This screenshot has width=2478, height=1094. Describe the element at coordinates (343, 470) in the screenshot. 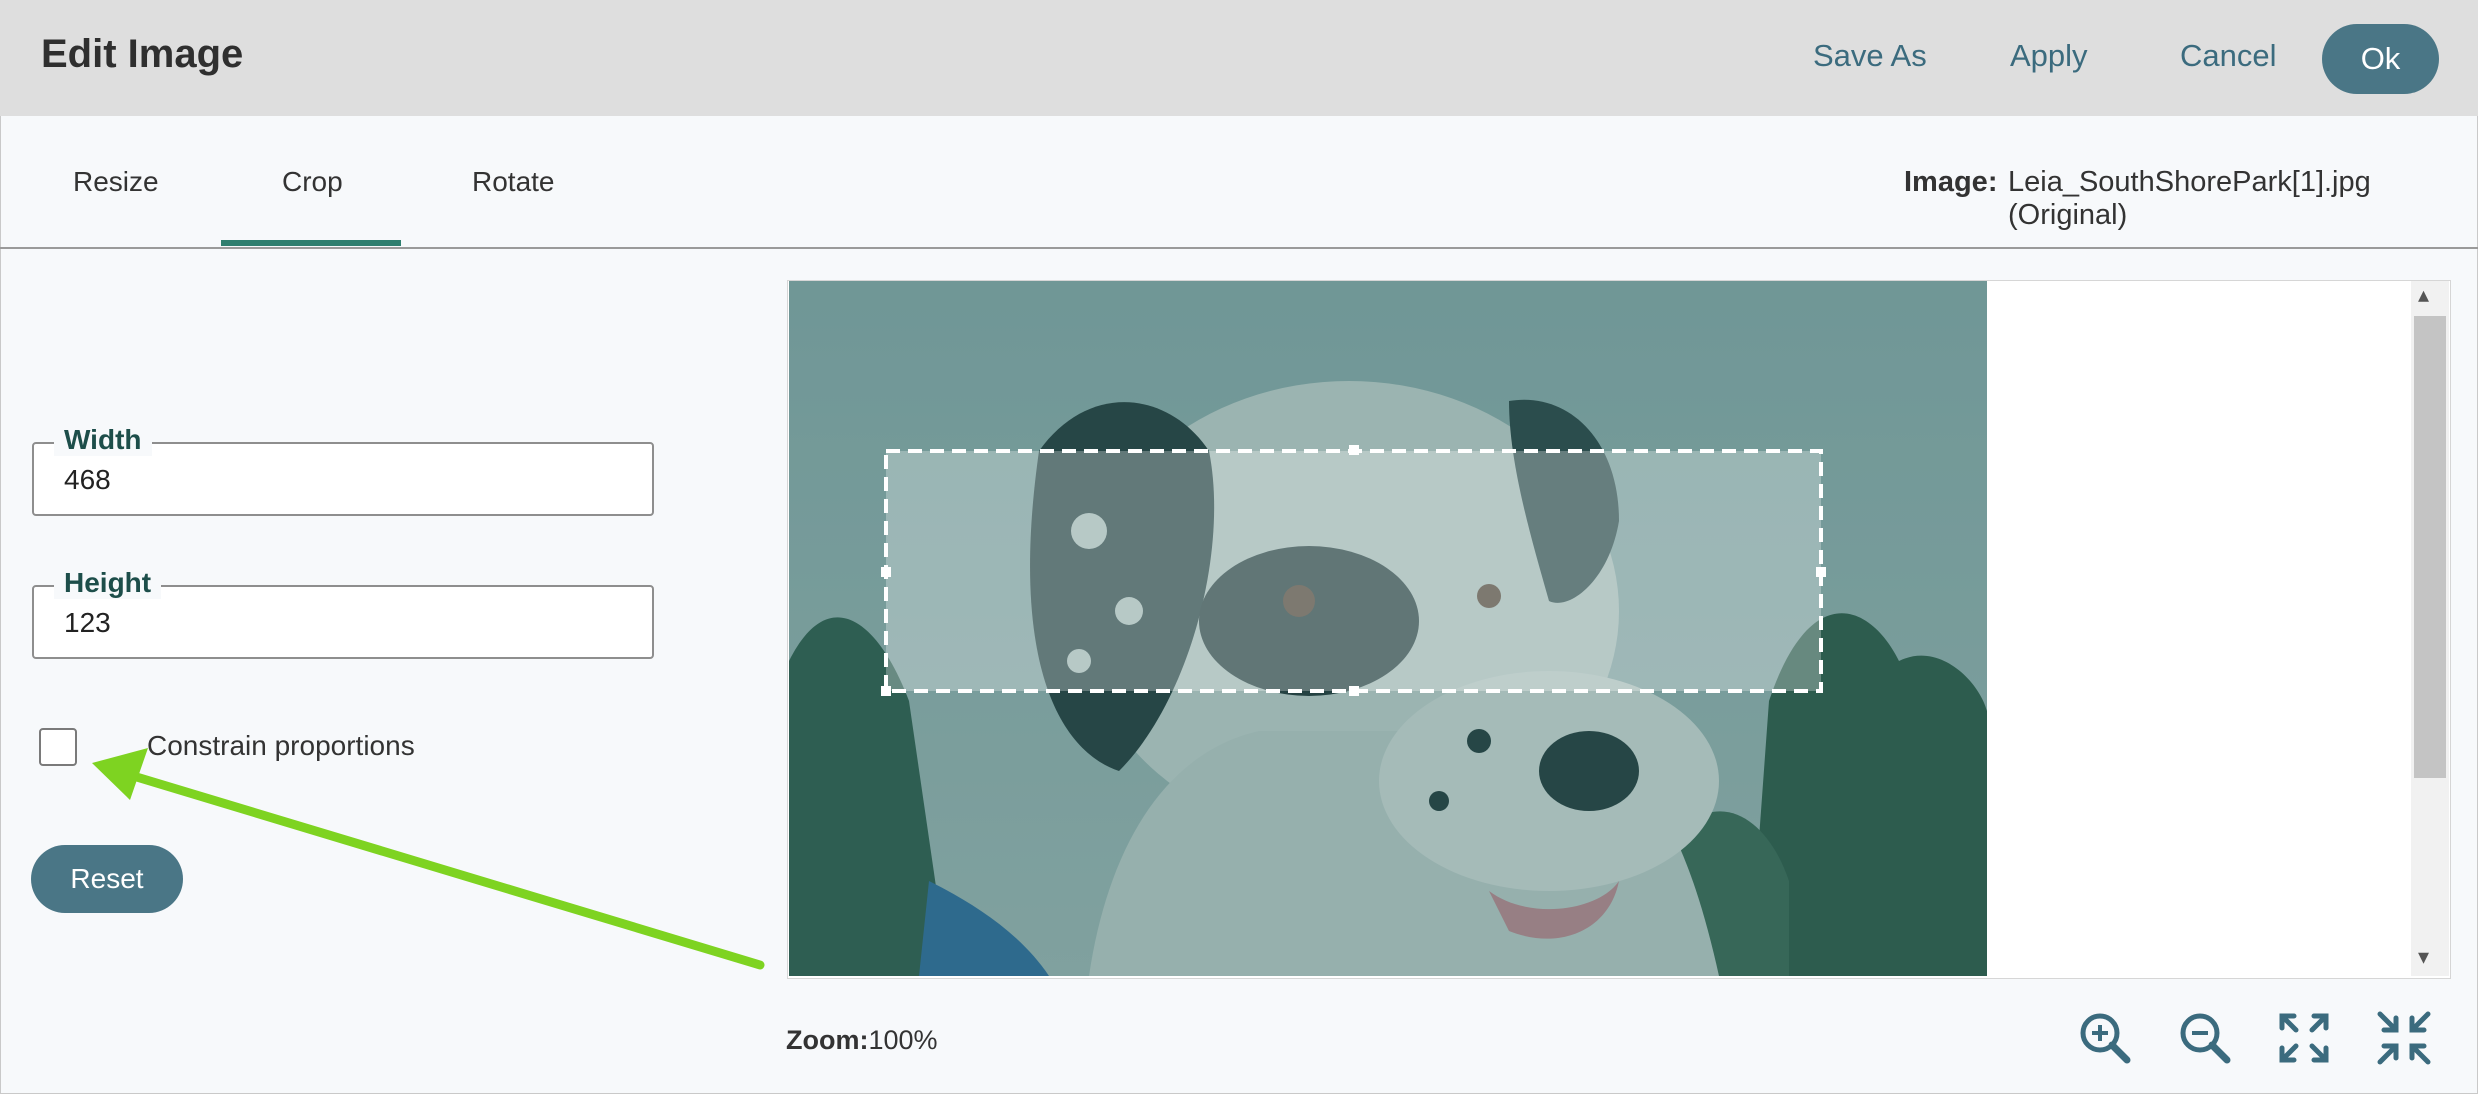

I see `width-field: Width 468` at that location.